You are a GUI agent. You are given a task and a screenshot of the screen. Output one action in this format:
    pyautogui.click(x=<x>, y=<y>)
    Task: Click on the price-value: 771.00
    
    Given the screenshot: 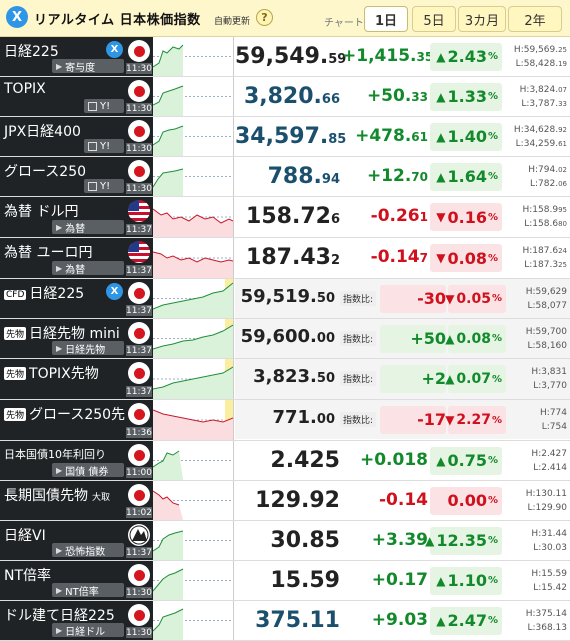 What is the action you would take?
    pyautogui.click(x=285, y=417)
    